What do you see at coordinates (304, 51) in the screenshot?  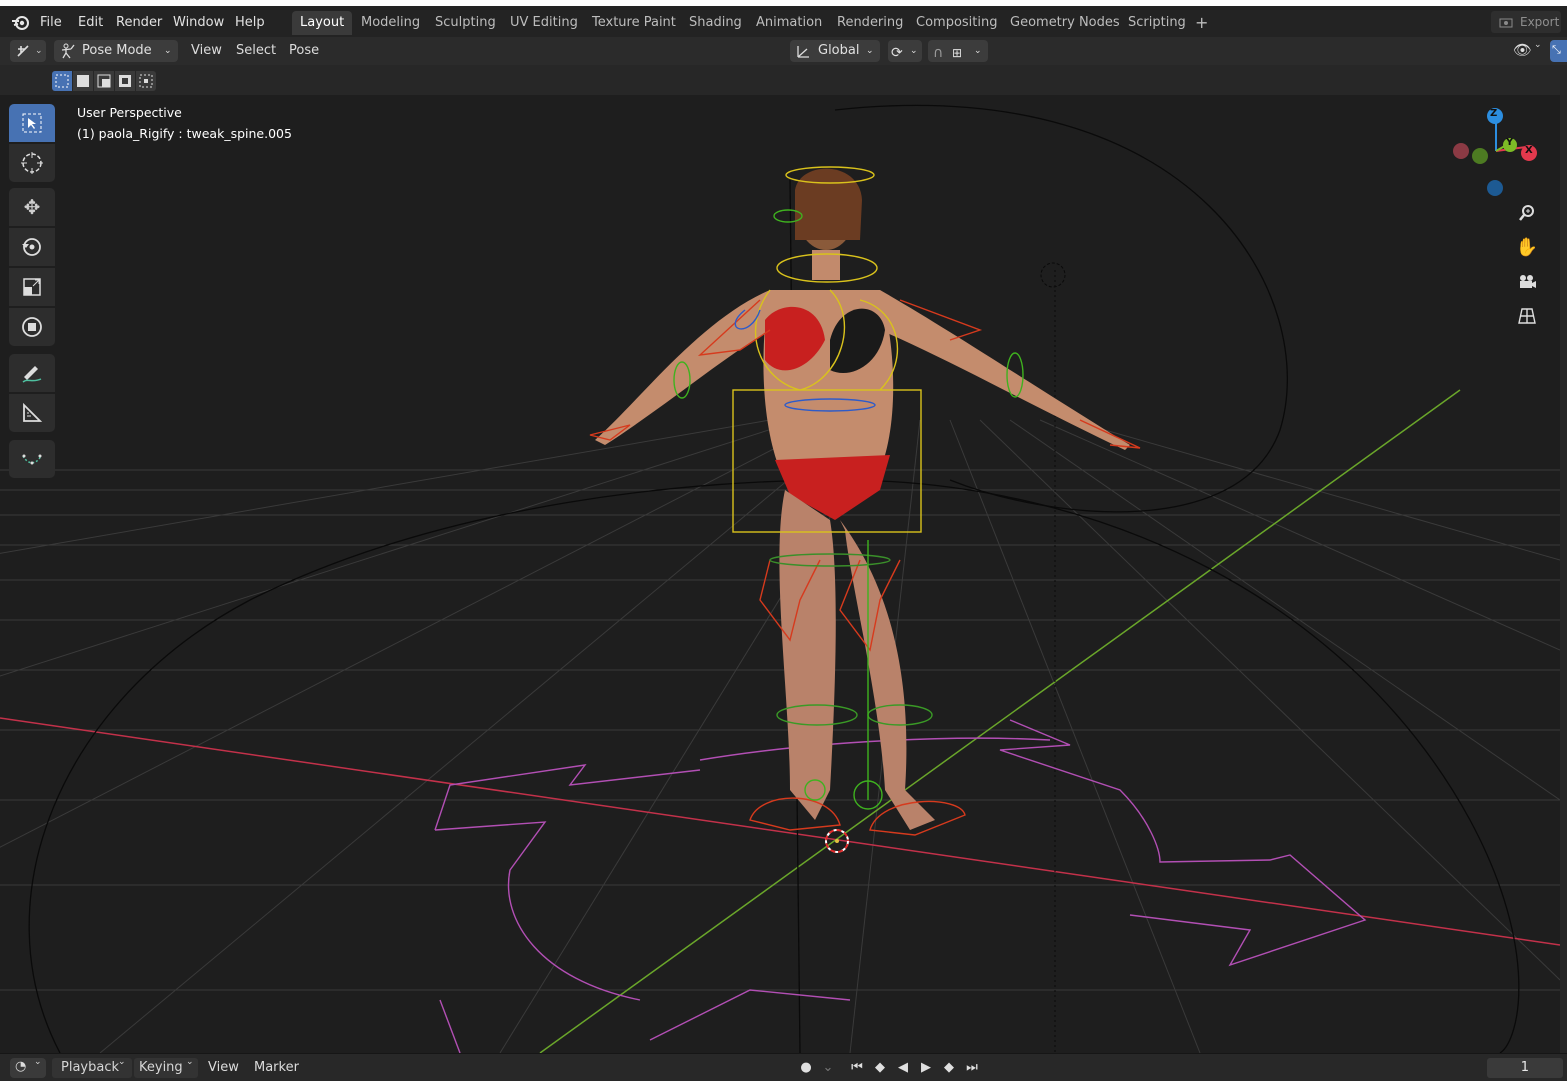 I see `menu-pose: Pose` at bounding box center [304, 51].